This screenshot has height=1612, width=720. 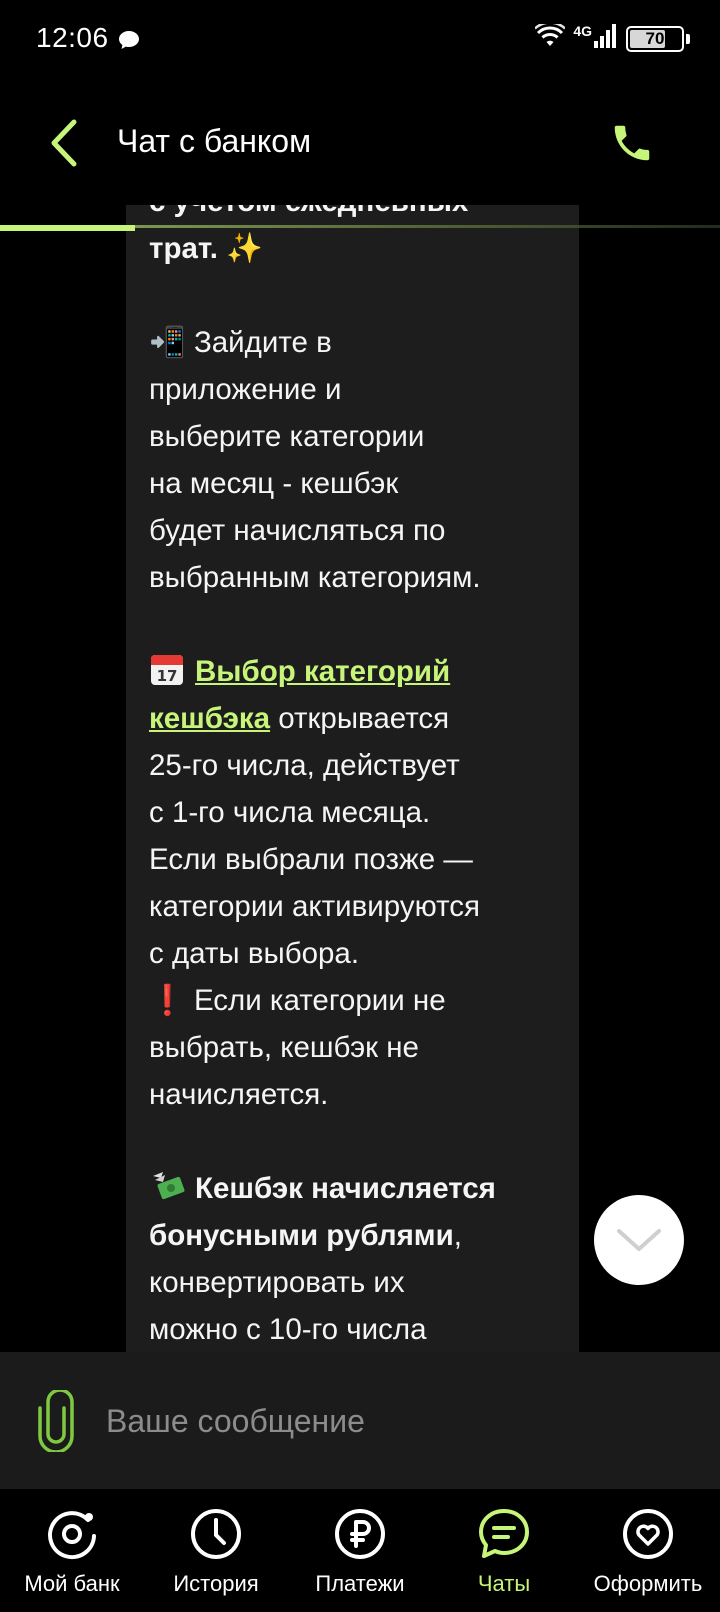 What do you see at coordinates (315, 577) in the screenshot?
I see `message-line: выбранным категориям.` at bounding box center [315, 577].